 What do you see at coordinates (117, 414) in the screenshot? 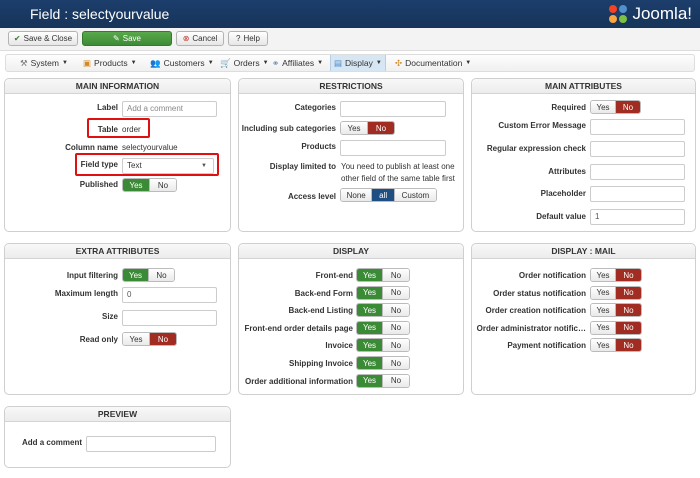
I see `panel-heading: PREVIEW` at bounding box center [117, 414].